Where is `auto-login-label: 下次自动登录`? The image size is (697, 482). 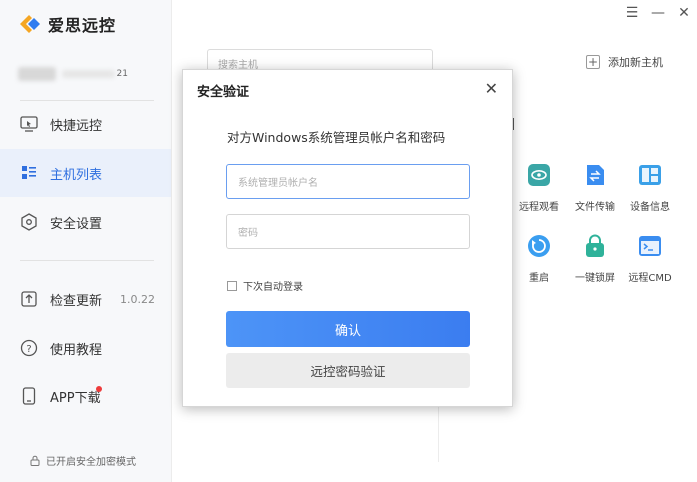 auto-login-label: 下次自动登录 is located at coordinates (273, 287).